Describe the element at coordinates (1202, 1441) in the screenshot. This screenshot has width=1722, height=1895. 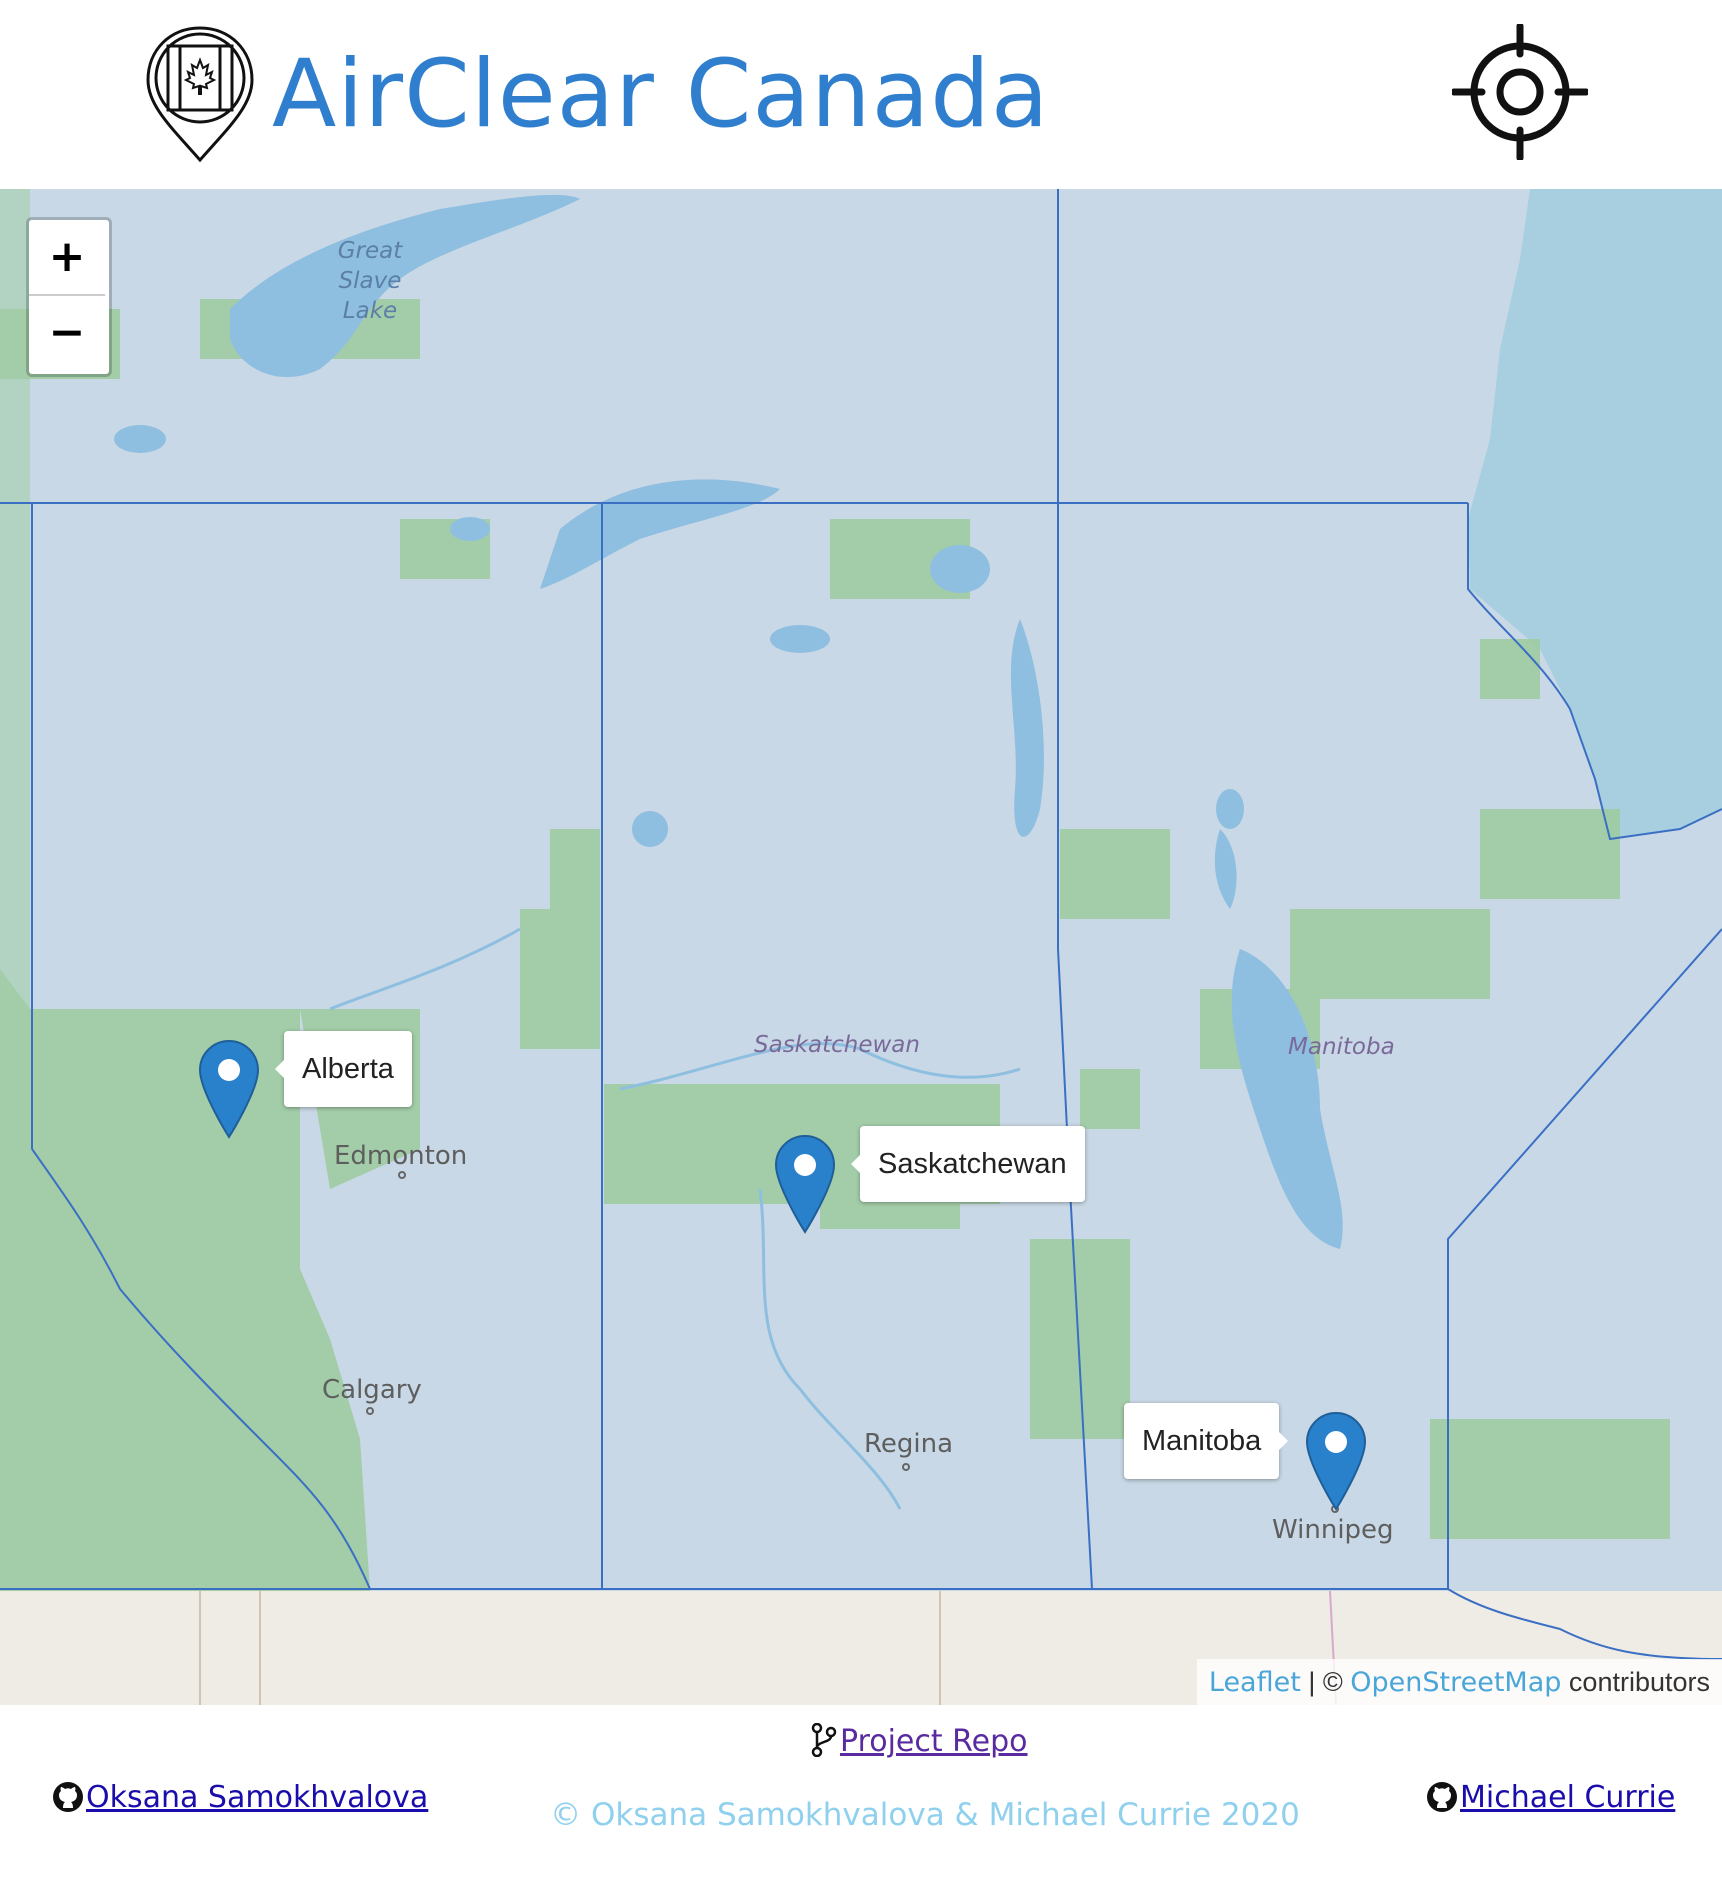
I see `marker-label: Manitoba` at that location.